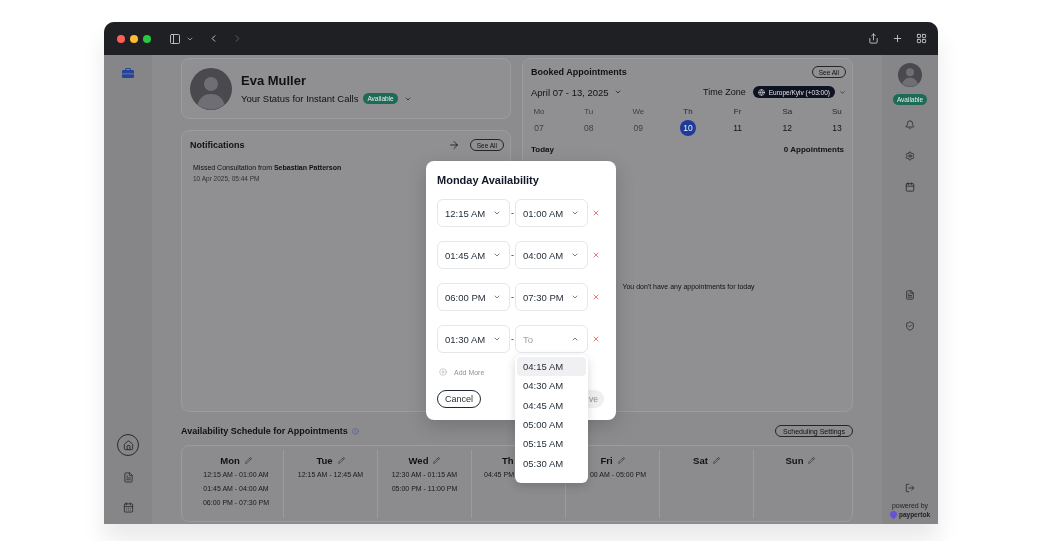  What do you see at coordinates (473, 255) in the screenshot?
I see `time-select: 01:45 AM` at bounding box center [473, 255].